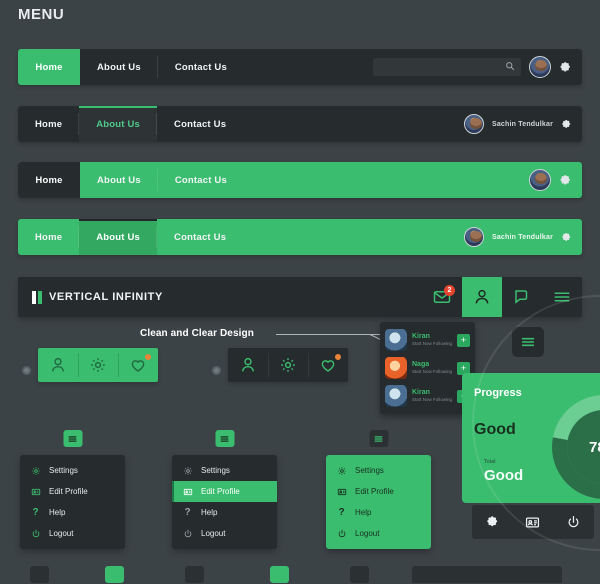  What do you see at coordinates (463, 340) in the screenshot?
I see `add-icon: +` at bounding box center [463, 340].